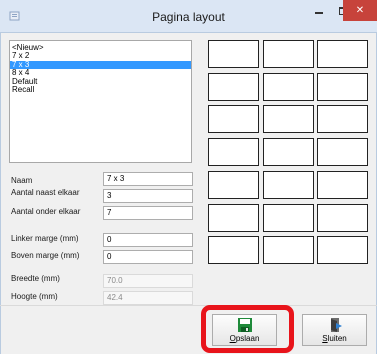 The width and height of the screenshot is (377, 354). What do you see at coordinates (100, 55) in the screenshot?
I see `list-item-7x2: 7 x 2` at bounding box center [100, 55].